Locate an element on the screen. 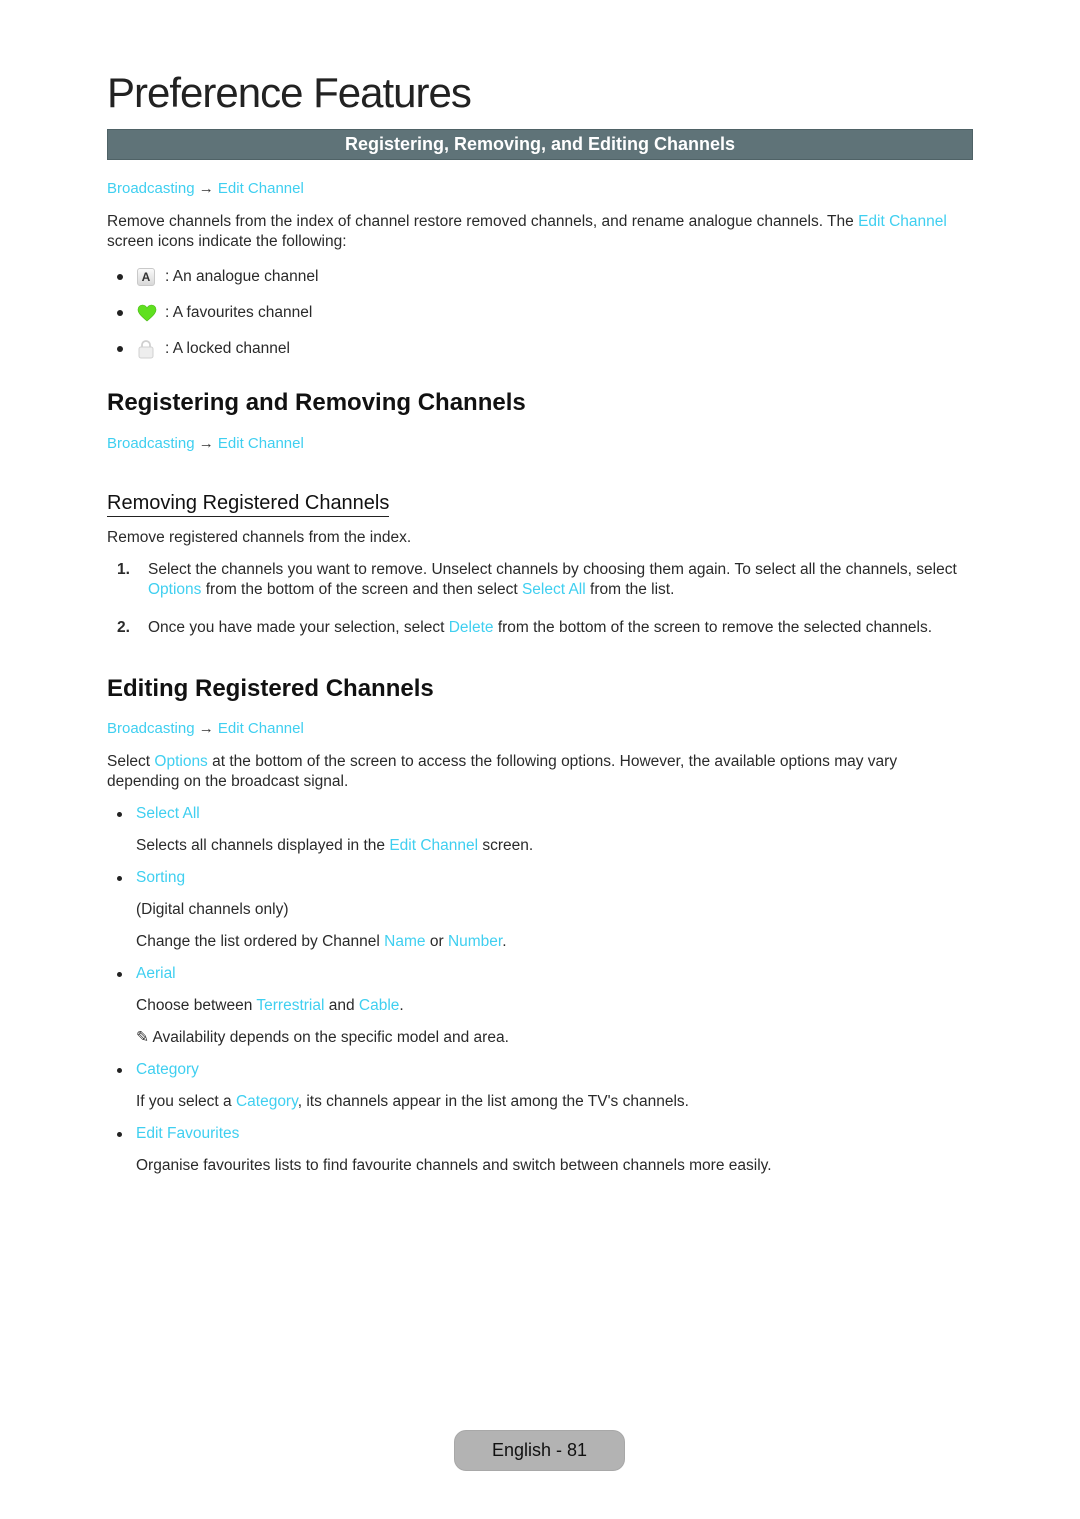  option-aerial: Aerial is located at coordinates (146, 974).